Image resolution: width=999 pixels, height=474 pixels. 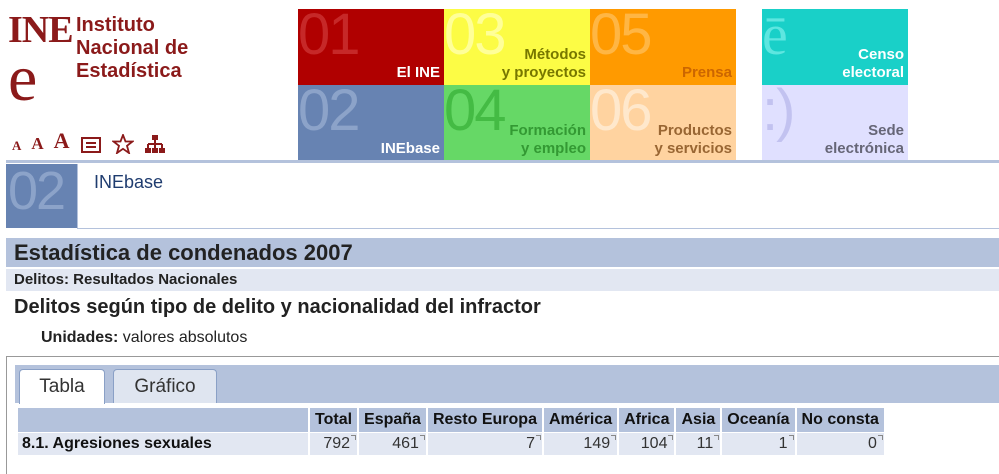 I want to click on units-label: Unidades:, so click(x=80, y=337).